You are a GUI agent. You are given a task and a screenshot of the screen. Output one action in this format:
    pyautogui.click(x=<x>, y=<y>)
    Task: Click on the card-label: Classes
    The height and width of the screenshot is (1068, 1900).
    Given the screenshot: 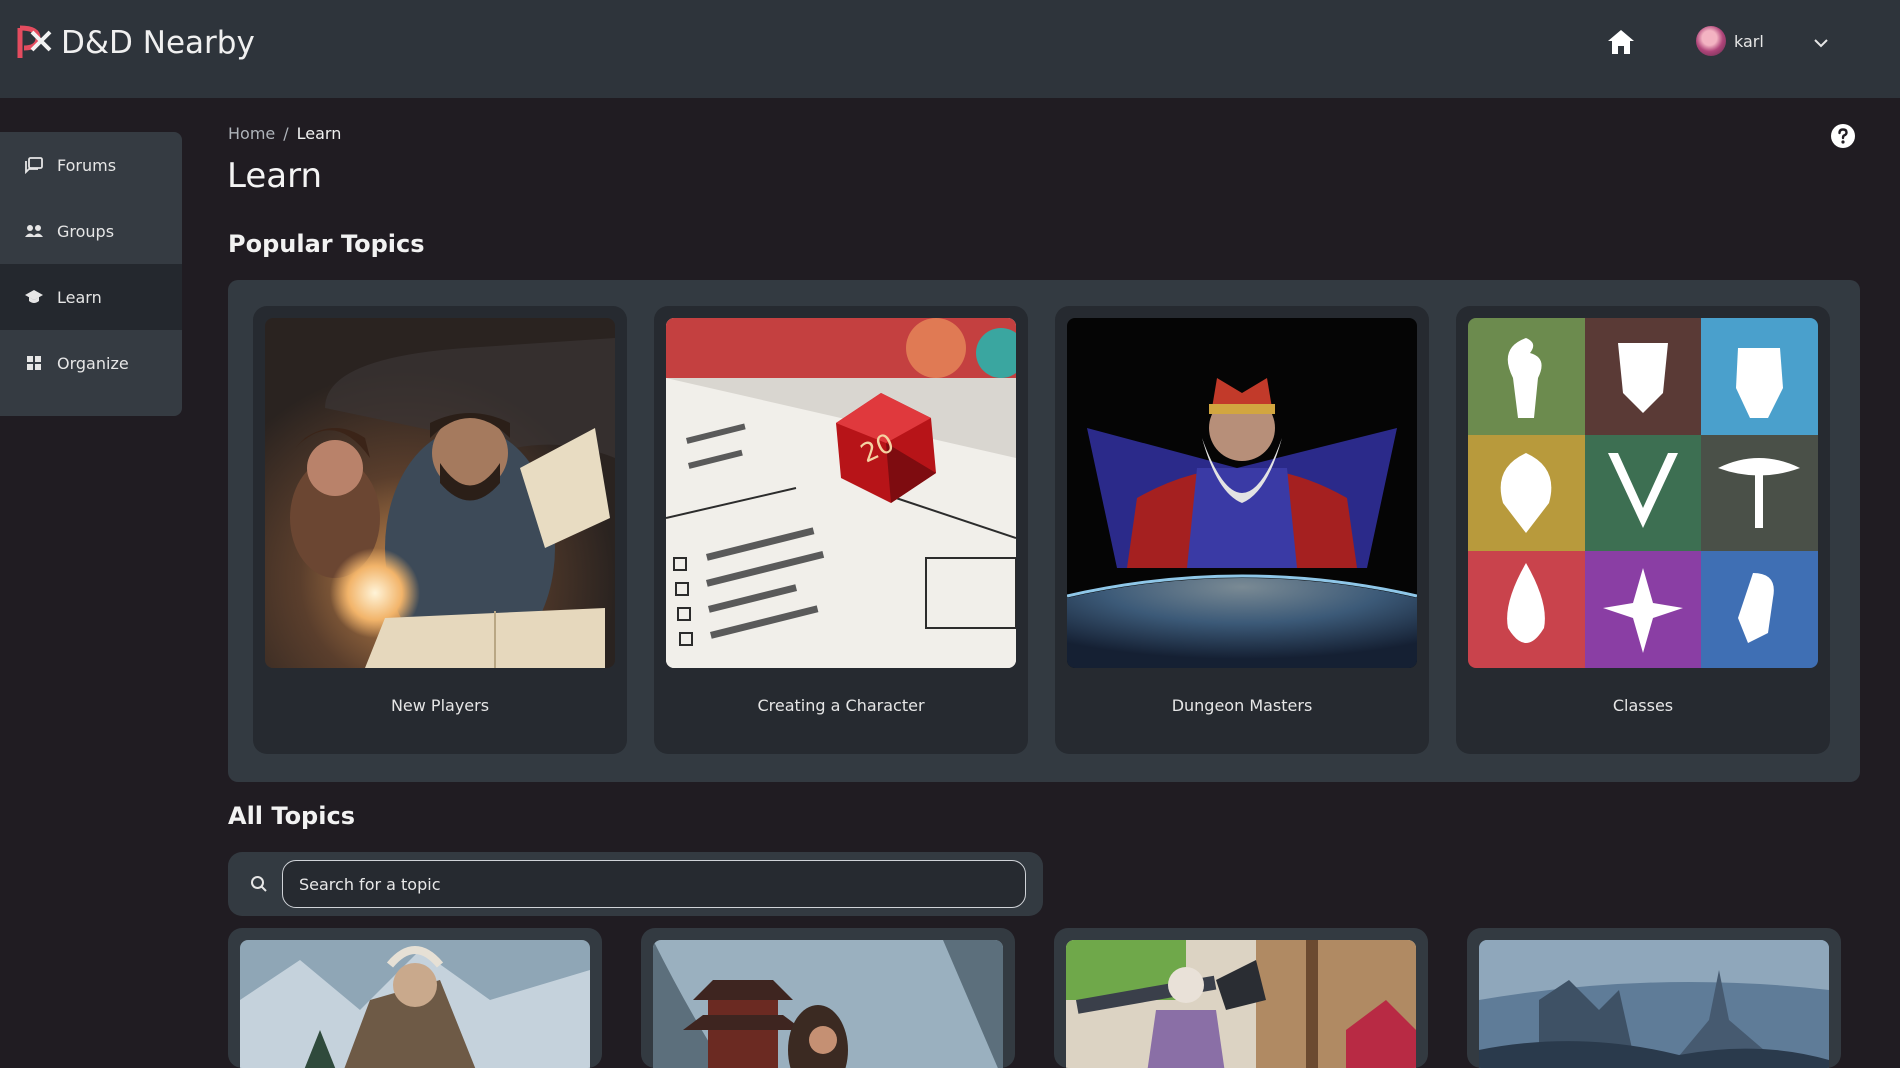 What is the action you would take?
    pyautogui.click(x=1643, y=705)
    